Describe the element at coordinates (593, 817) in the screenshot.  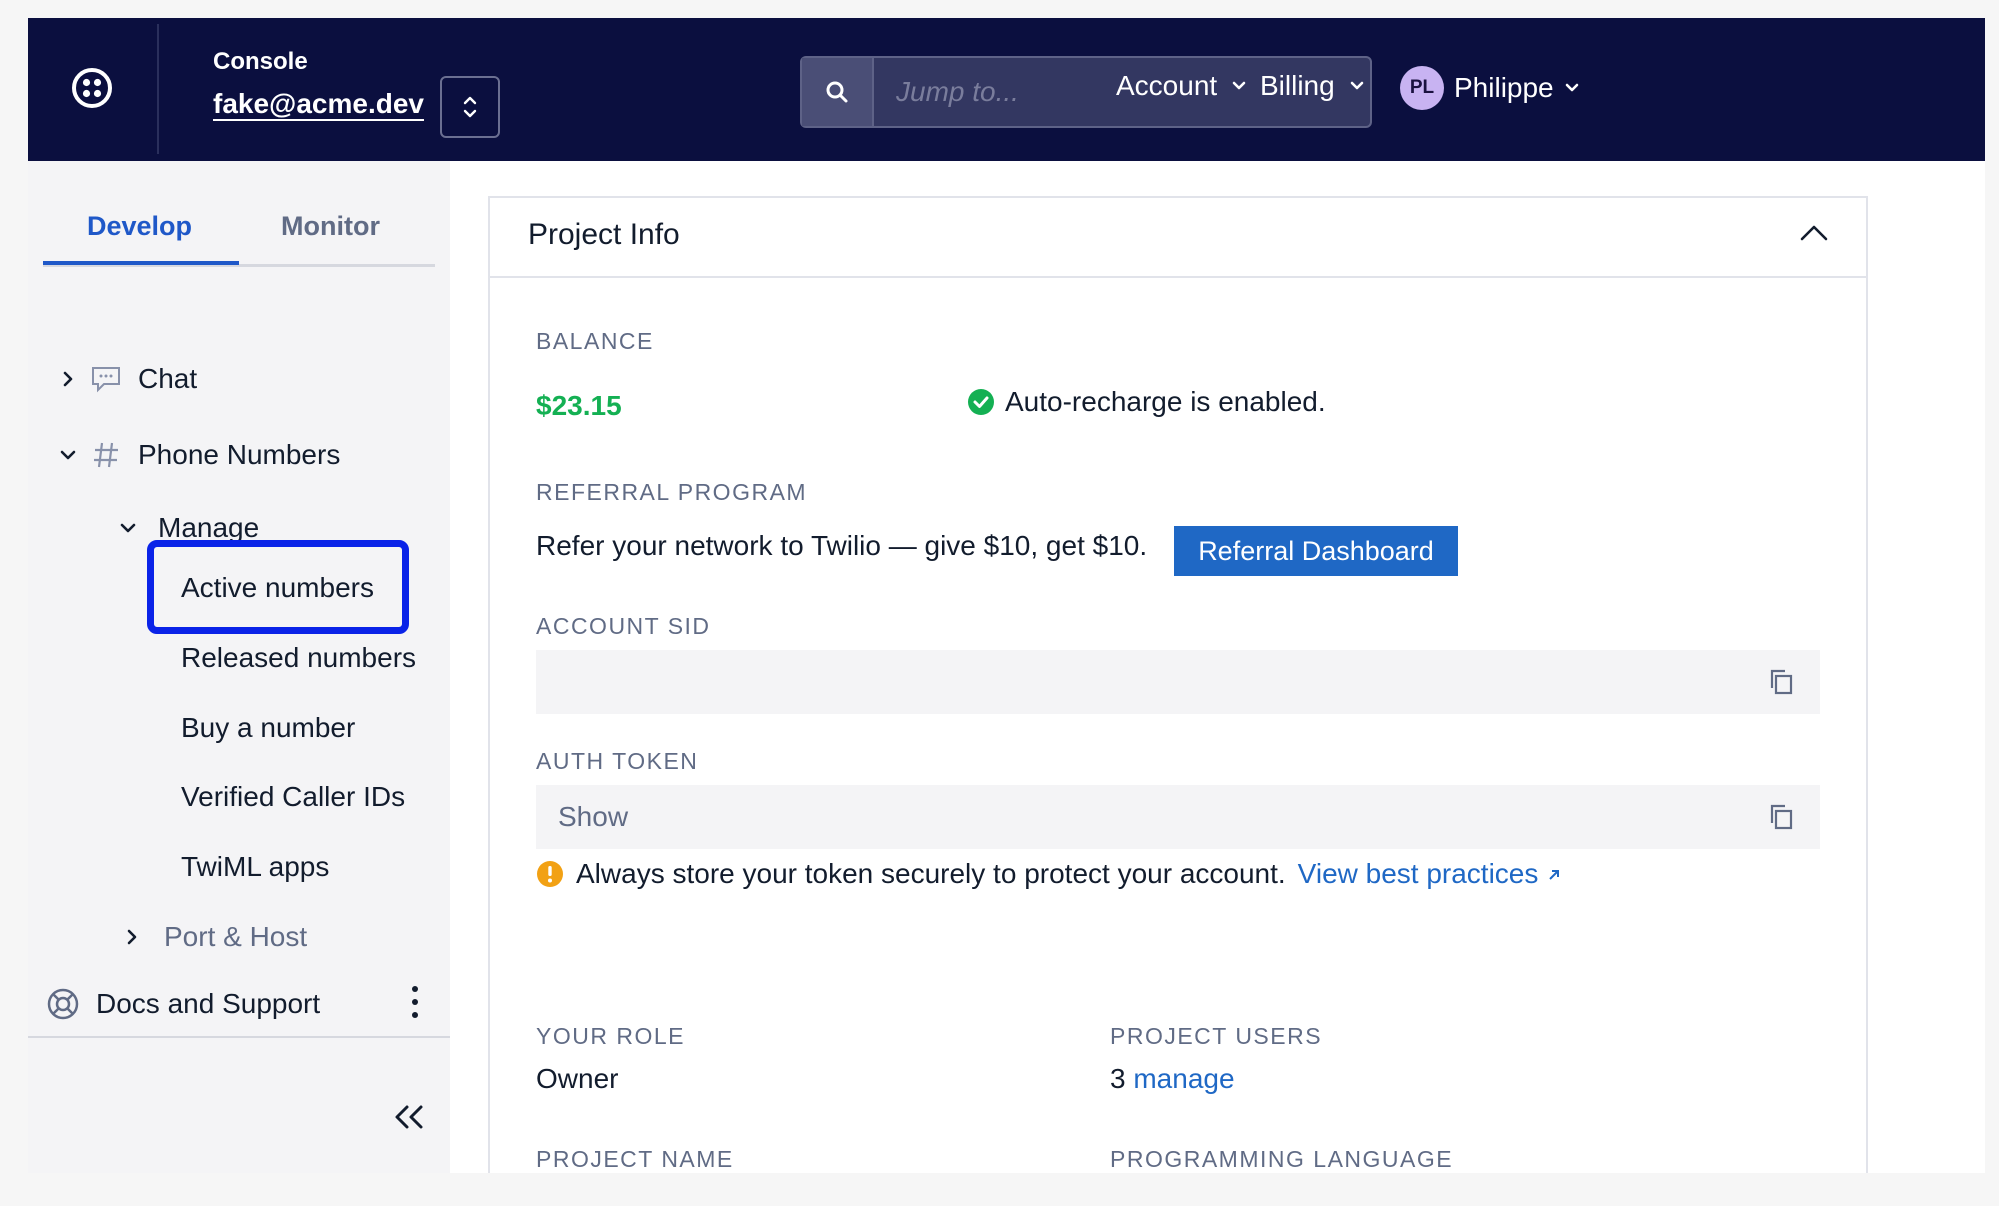
I see `show-auth-token-button: Show` at that location.